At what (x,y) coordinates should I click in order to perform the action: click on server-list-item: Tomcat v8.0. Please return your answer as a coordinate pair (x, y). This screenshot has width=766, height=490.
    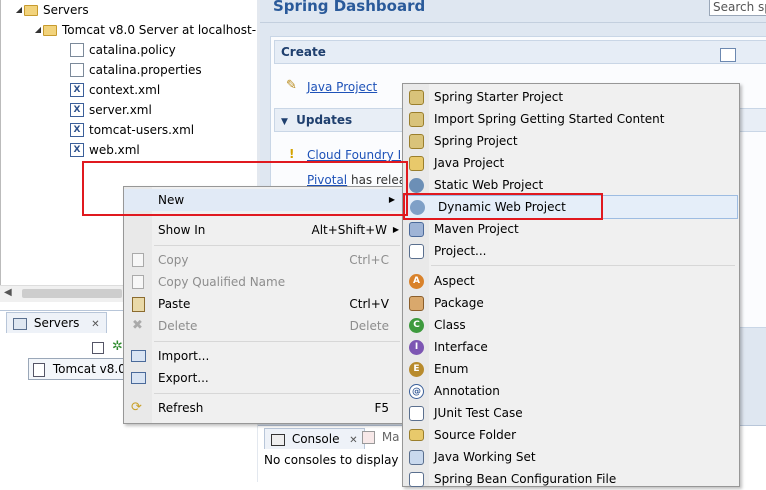
    Looking at the image, I should click on (77, 369).